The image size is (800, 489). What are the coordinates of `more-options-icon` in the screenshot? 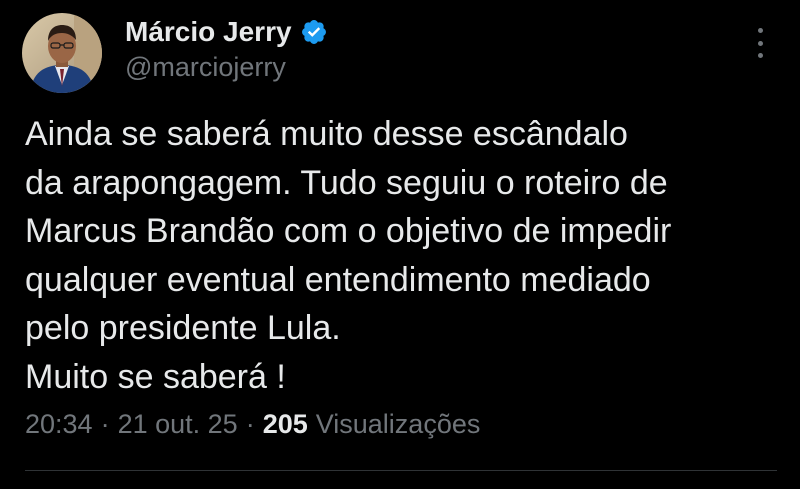 It's located at (760, 43).